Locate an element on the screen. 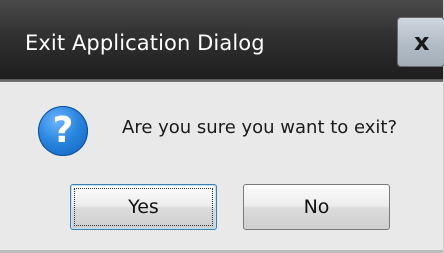 The height and width of the screenshot is (253, 444). no-button: No is located at coordinates (316, 207).